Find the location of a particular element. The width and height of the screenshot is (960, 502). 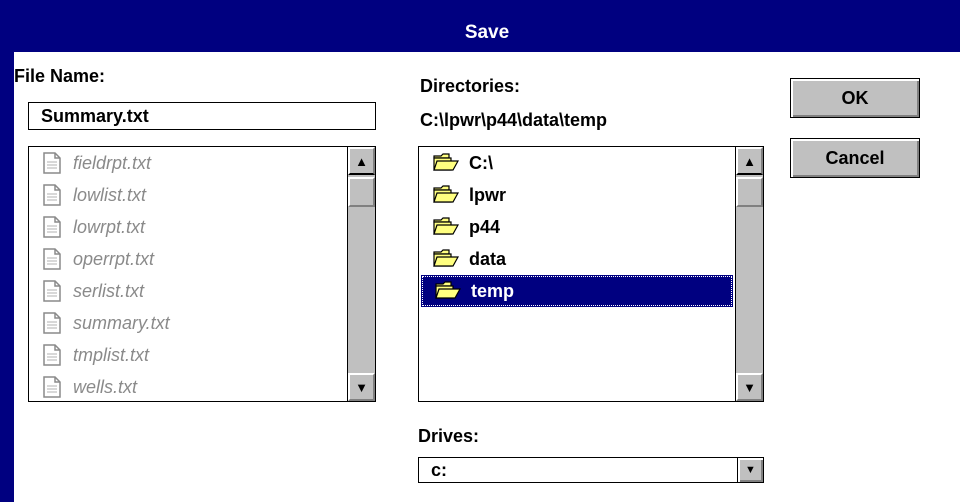

file-list-item: summary.txt is located at coordinates (188, 323).